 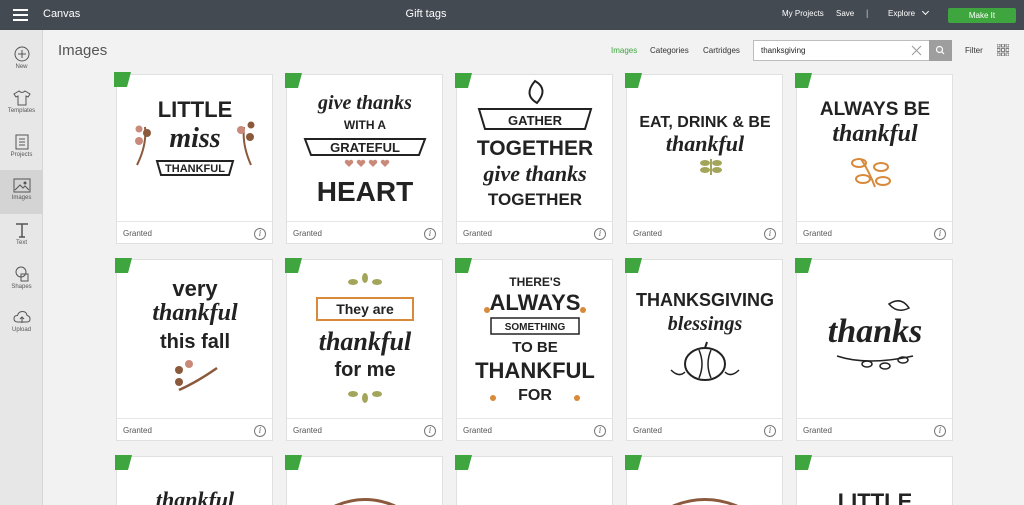 I want to click on image-card: thanks Granted i, so click(x=874, y=350).